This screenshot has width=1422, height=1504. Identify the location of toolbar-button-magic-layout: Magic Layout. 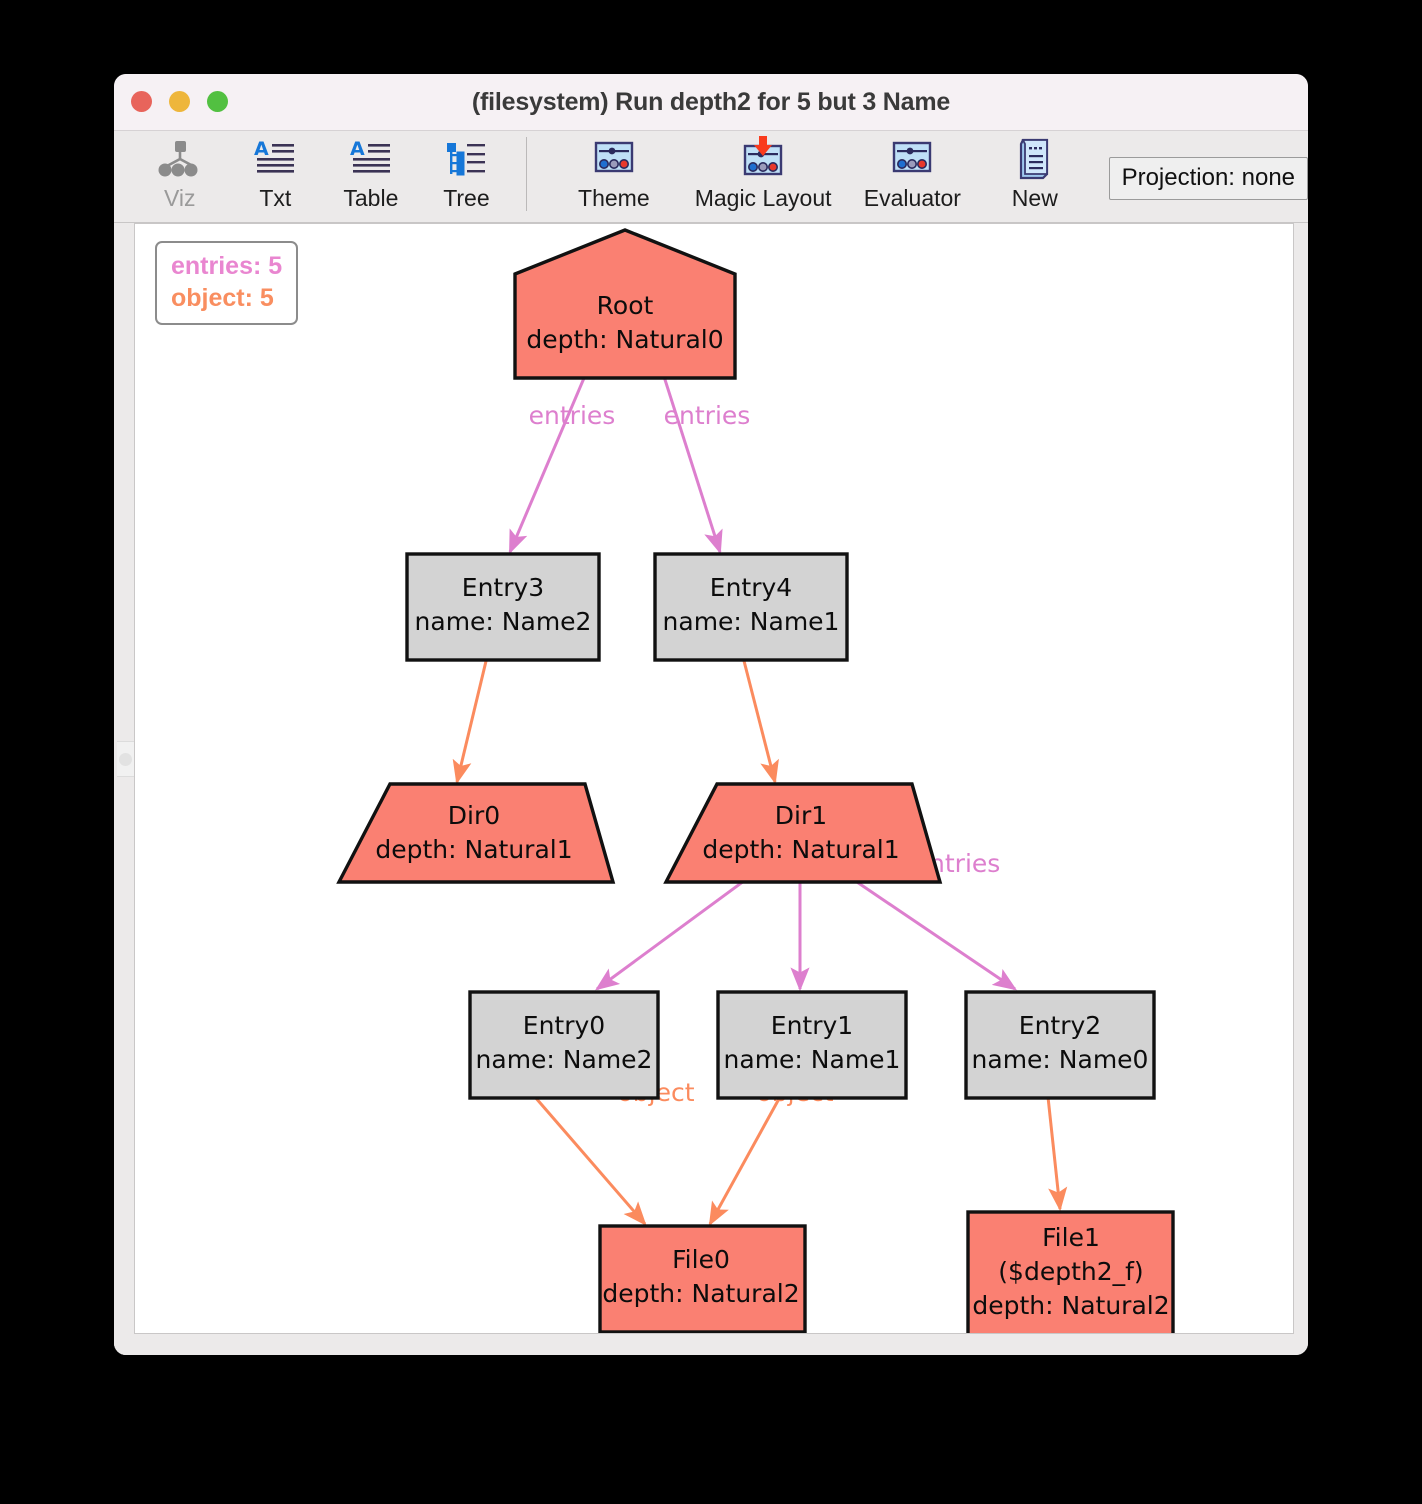
(762, 173).